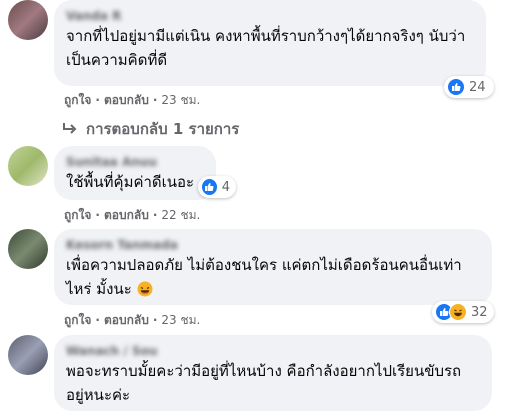 This screenshot has height=411, width=528. What do you see at coordinates (273, 351) in the screenshot?
I see `comment-author: Wanach / Sou` at bounding box center [273, 351].